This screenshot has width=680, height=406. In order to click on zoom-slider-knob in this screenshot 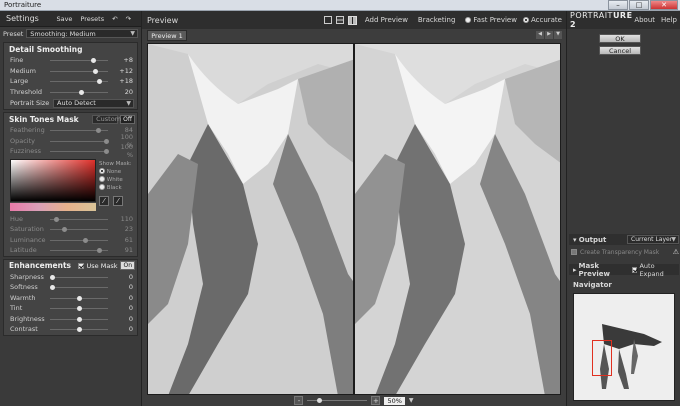, I will do `click(320, 400)`.